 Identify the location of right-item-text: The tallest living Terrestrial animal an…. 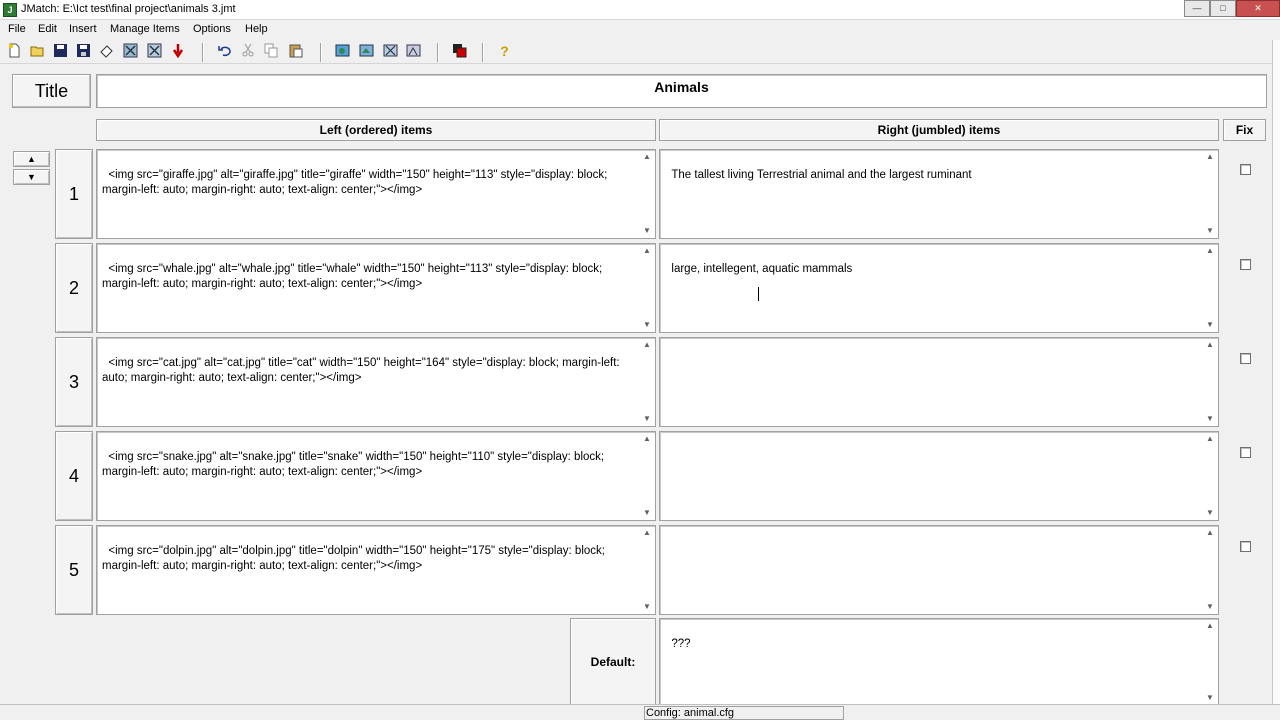
(821, 175).